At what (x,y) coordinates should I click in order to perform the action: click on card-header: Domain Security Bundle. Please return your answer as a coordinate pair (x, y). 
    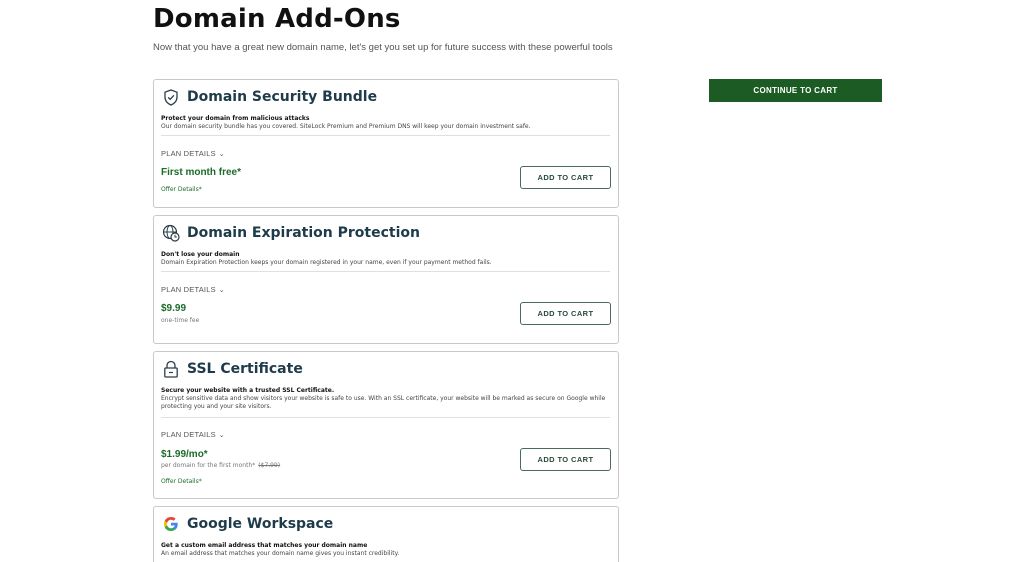
    Looking at the image, I should click on (269, 97).